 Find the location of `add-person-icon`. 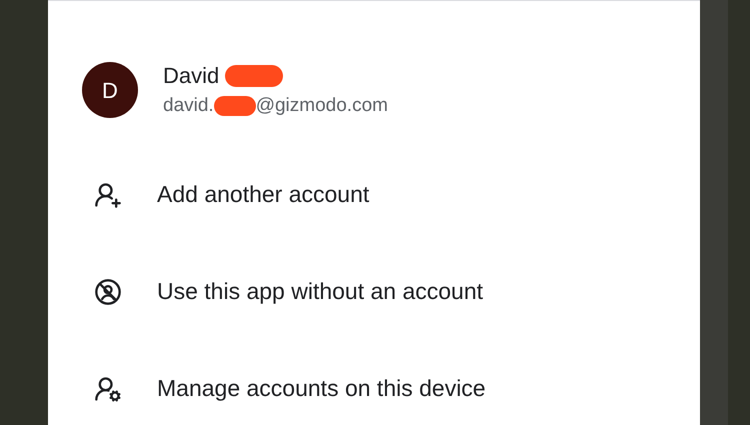

add-person-icon is located at coordinates (108, 194).